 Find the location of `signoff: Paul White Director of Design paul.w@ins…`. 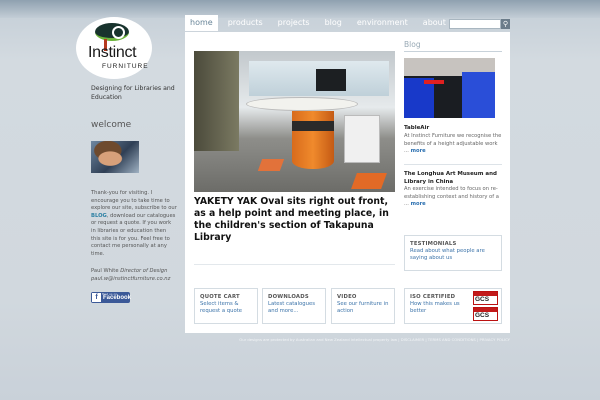

signoff: Paul White Director of Design paul.w@ins… is located at coordinates (136, 275).